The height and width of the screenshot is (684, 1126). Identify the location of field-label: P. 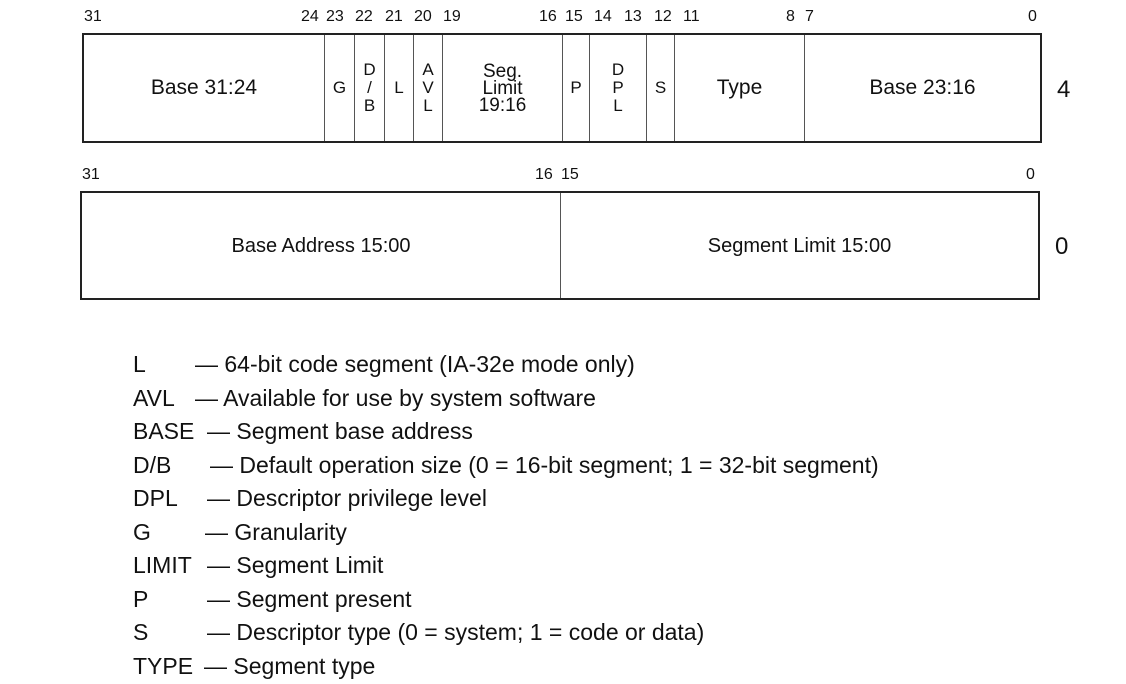
(576, 87).